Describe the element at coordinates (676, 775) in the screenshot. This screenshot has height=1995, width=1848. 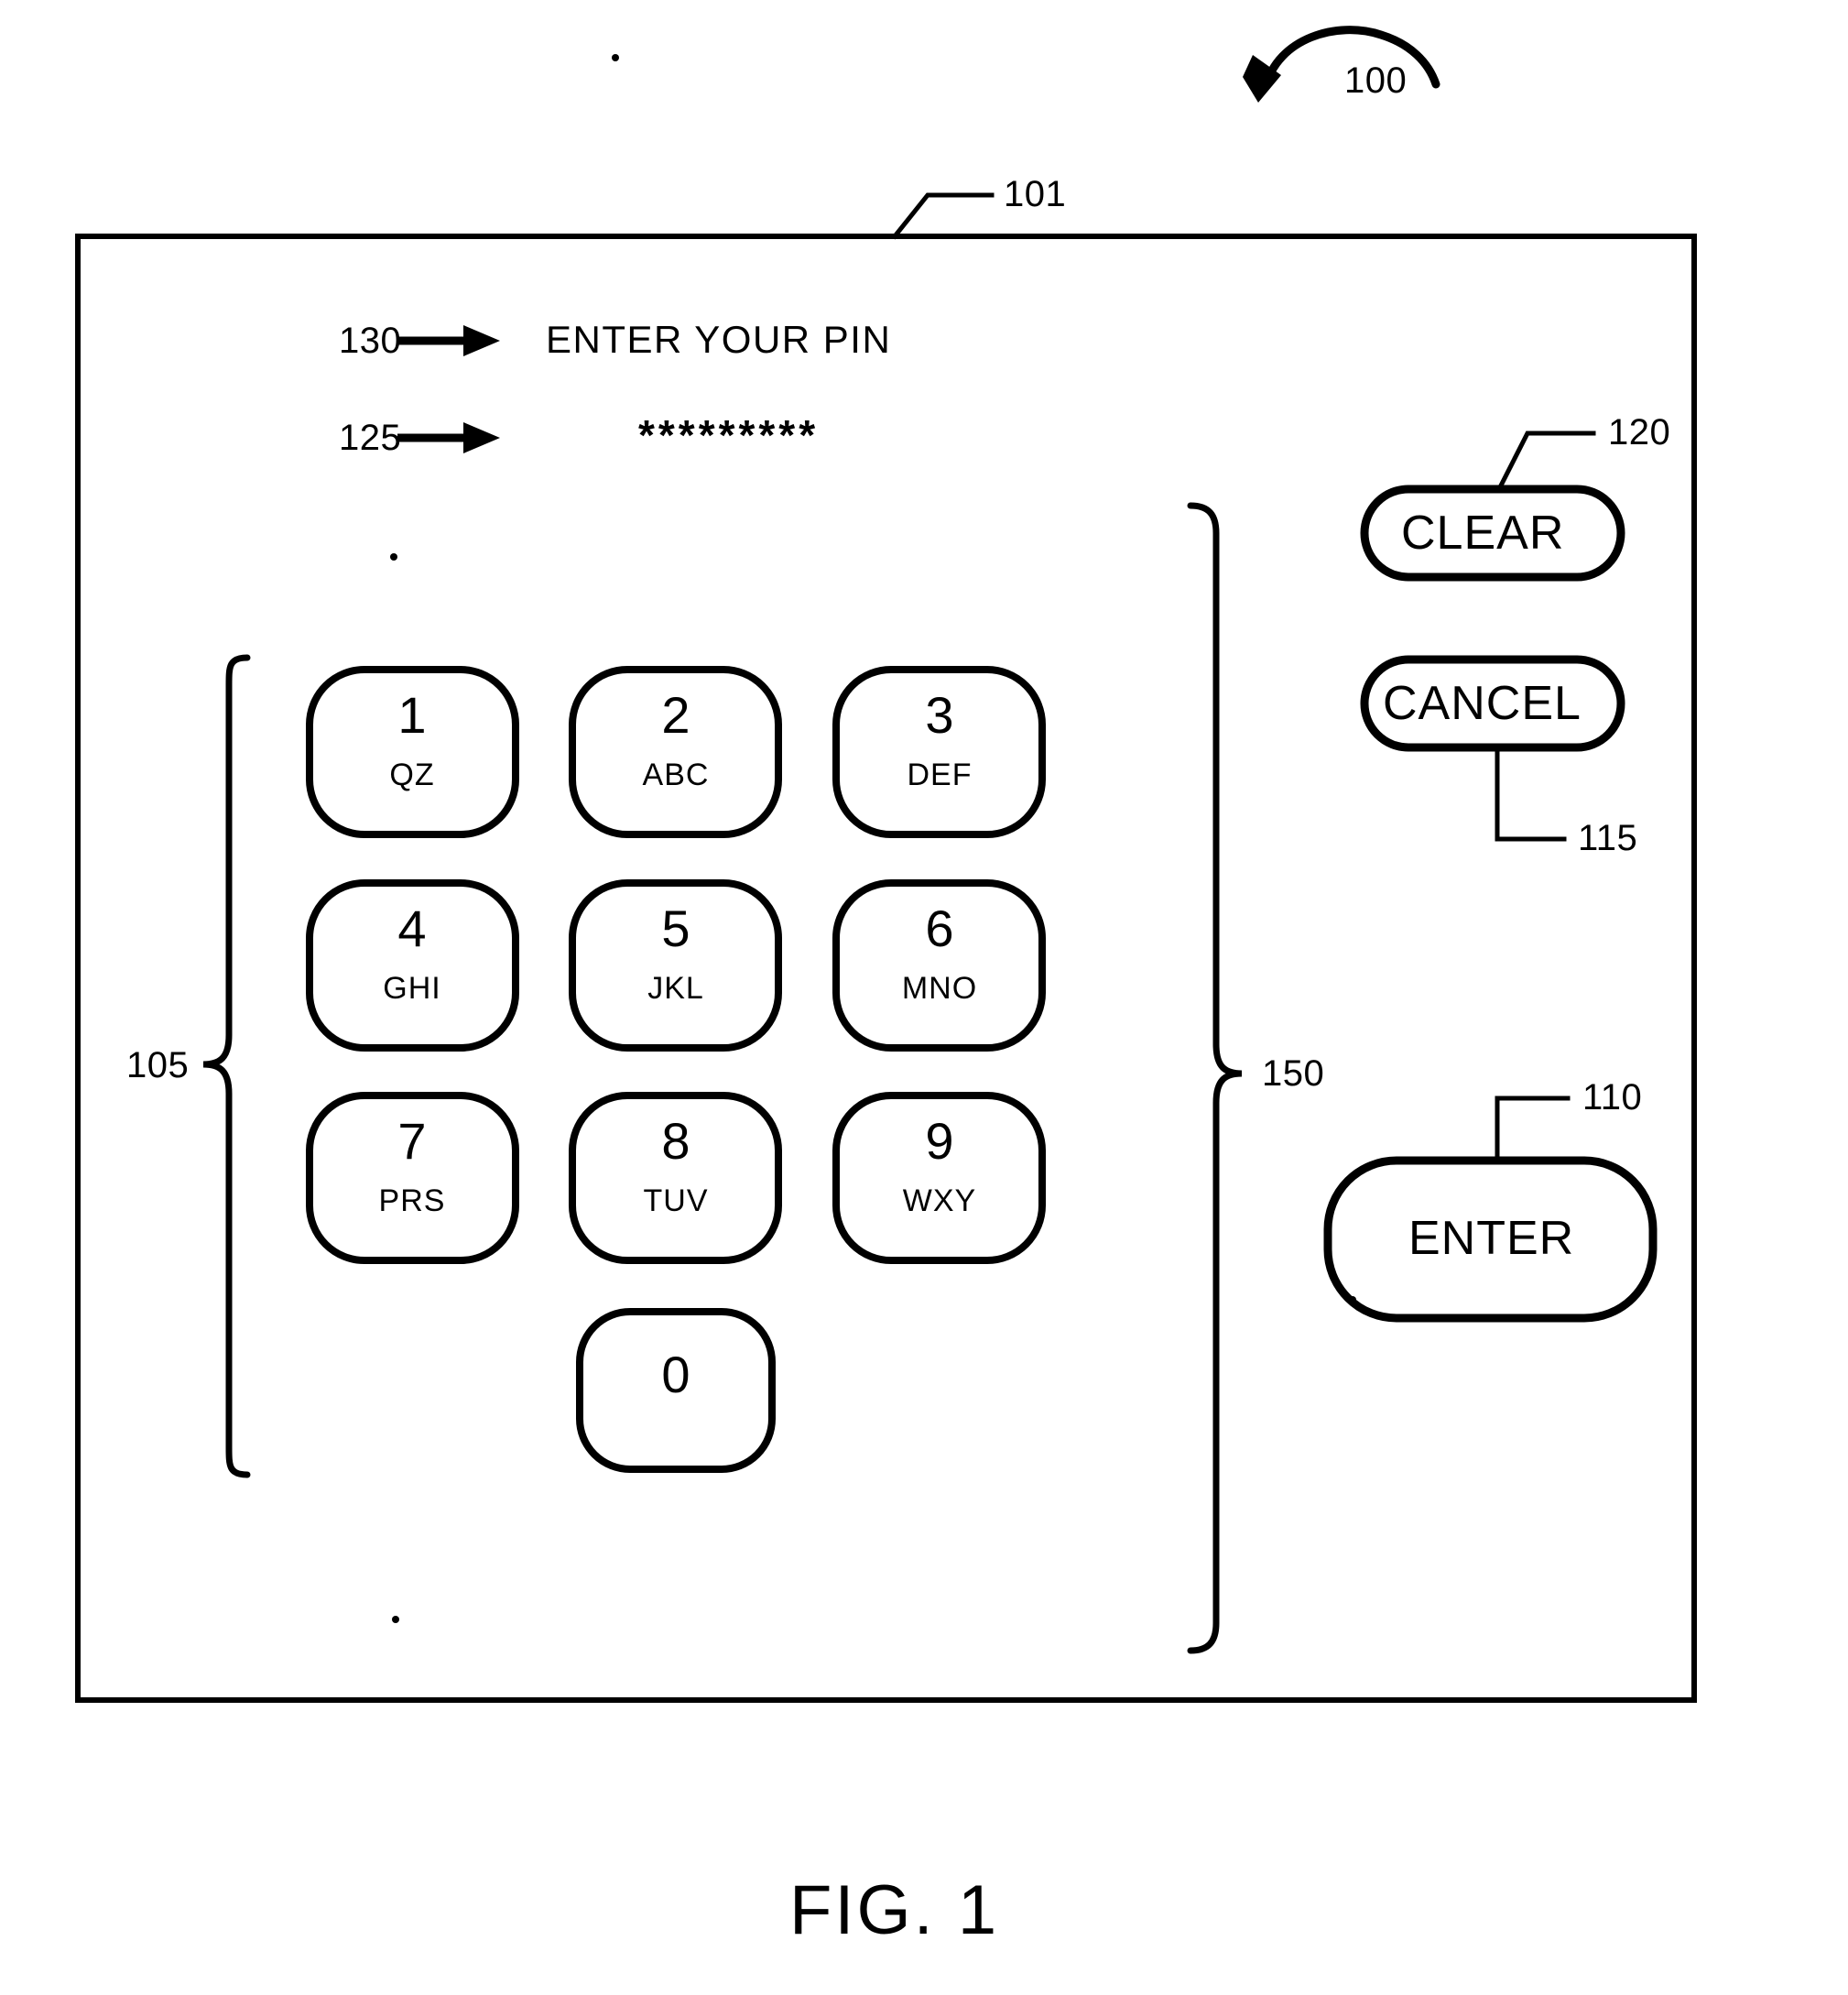
I see `key-2-letters: ABC` at that location.